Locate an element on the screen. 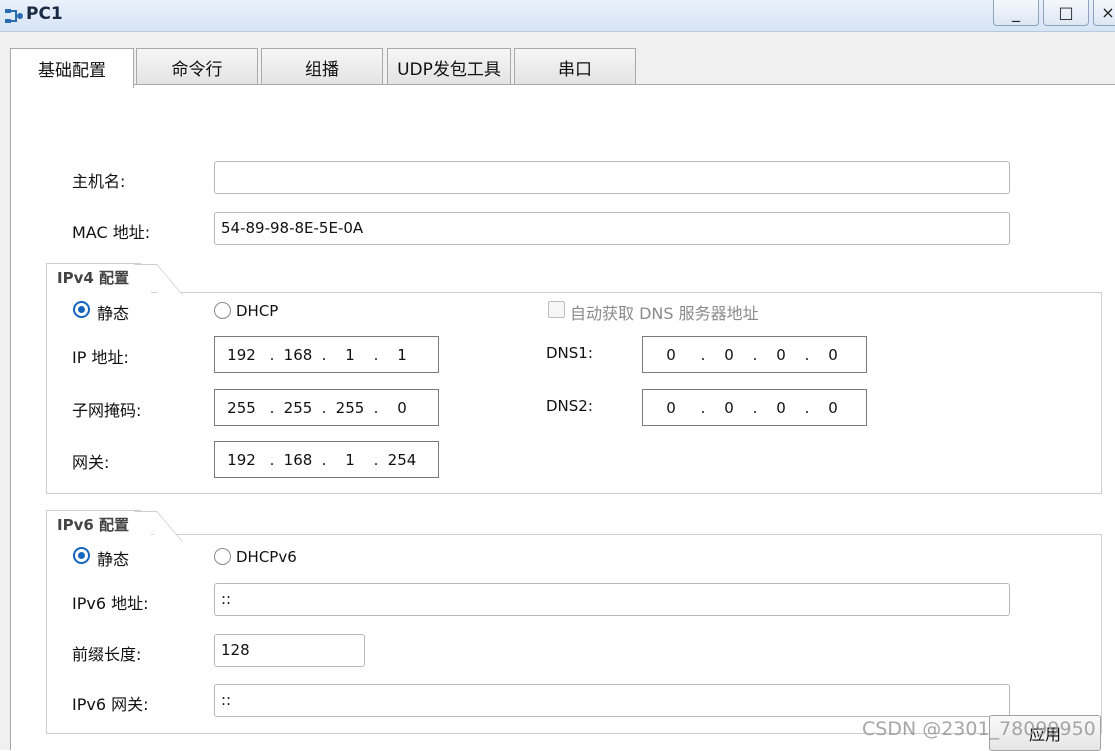  ip-address-label: IP 地址: is located at coordinates (100, 357).